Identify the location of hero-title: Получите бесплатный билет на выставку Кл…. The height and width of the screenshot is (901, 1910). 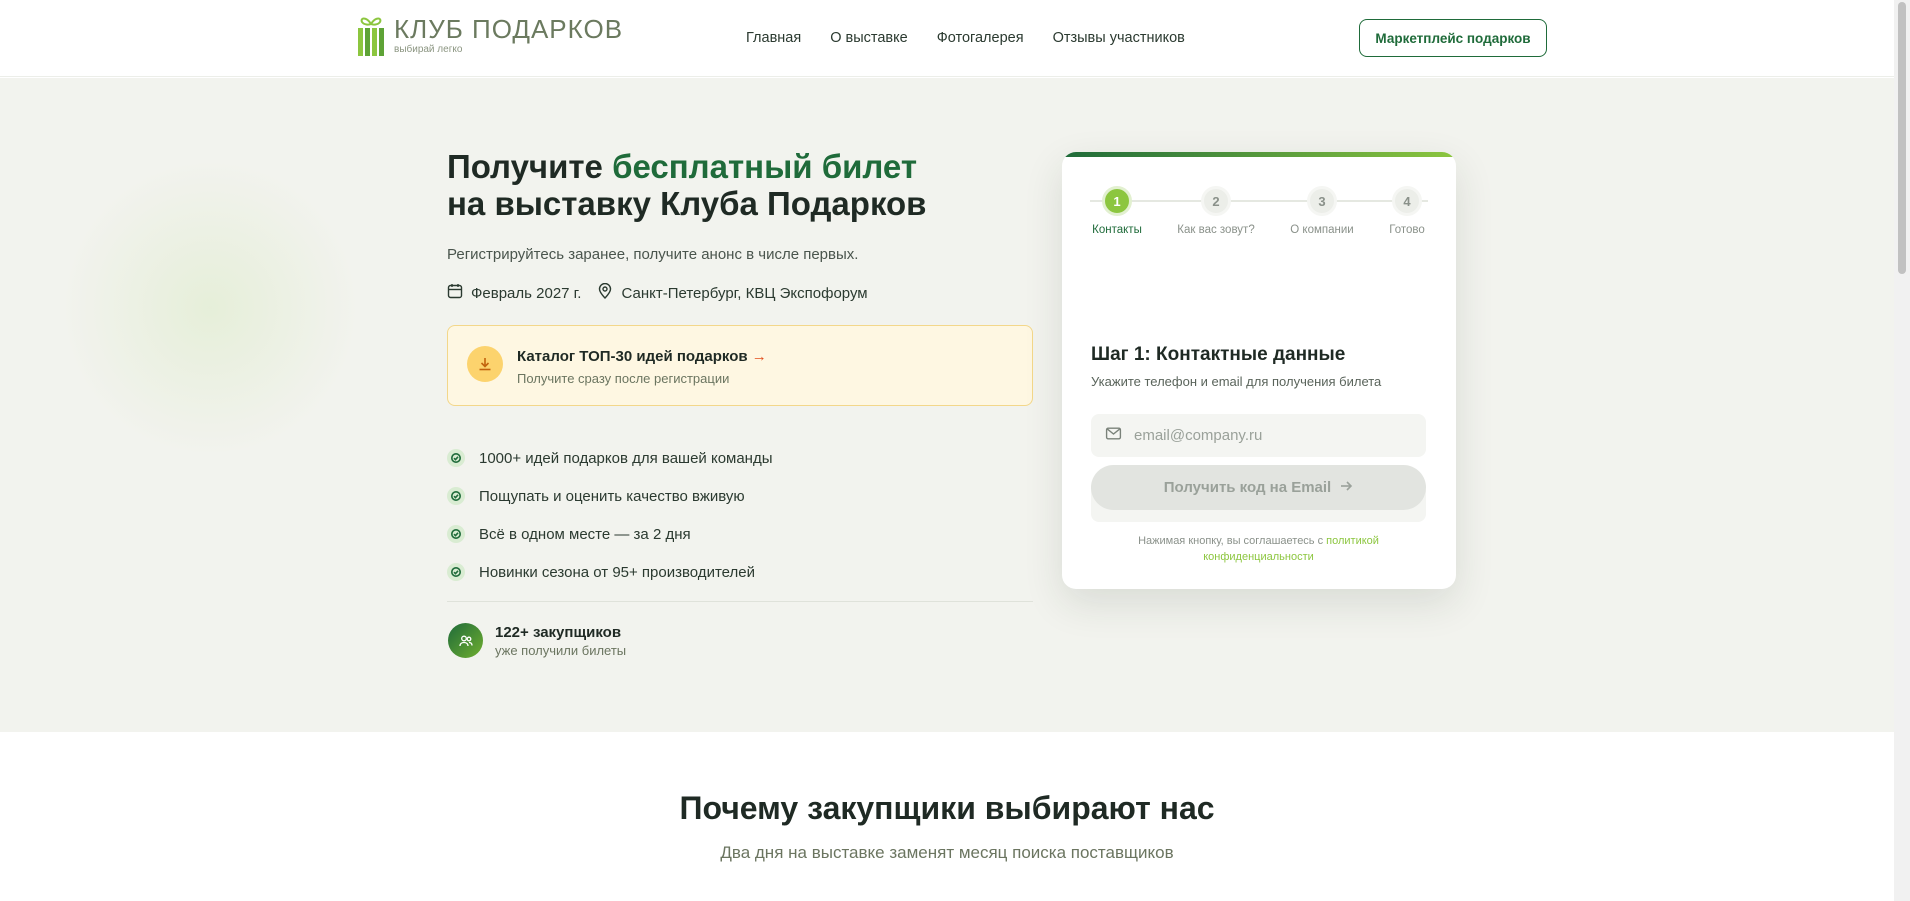
(686, 185).